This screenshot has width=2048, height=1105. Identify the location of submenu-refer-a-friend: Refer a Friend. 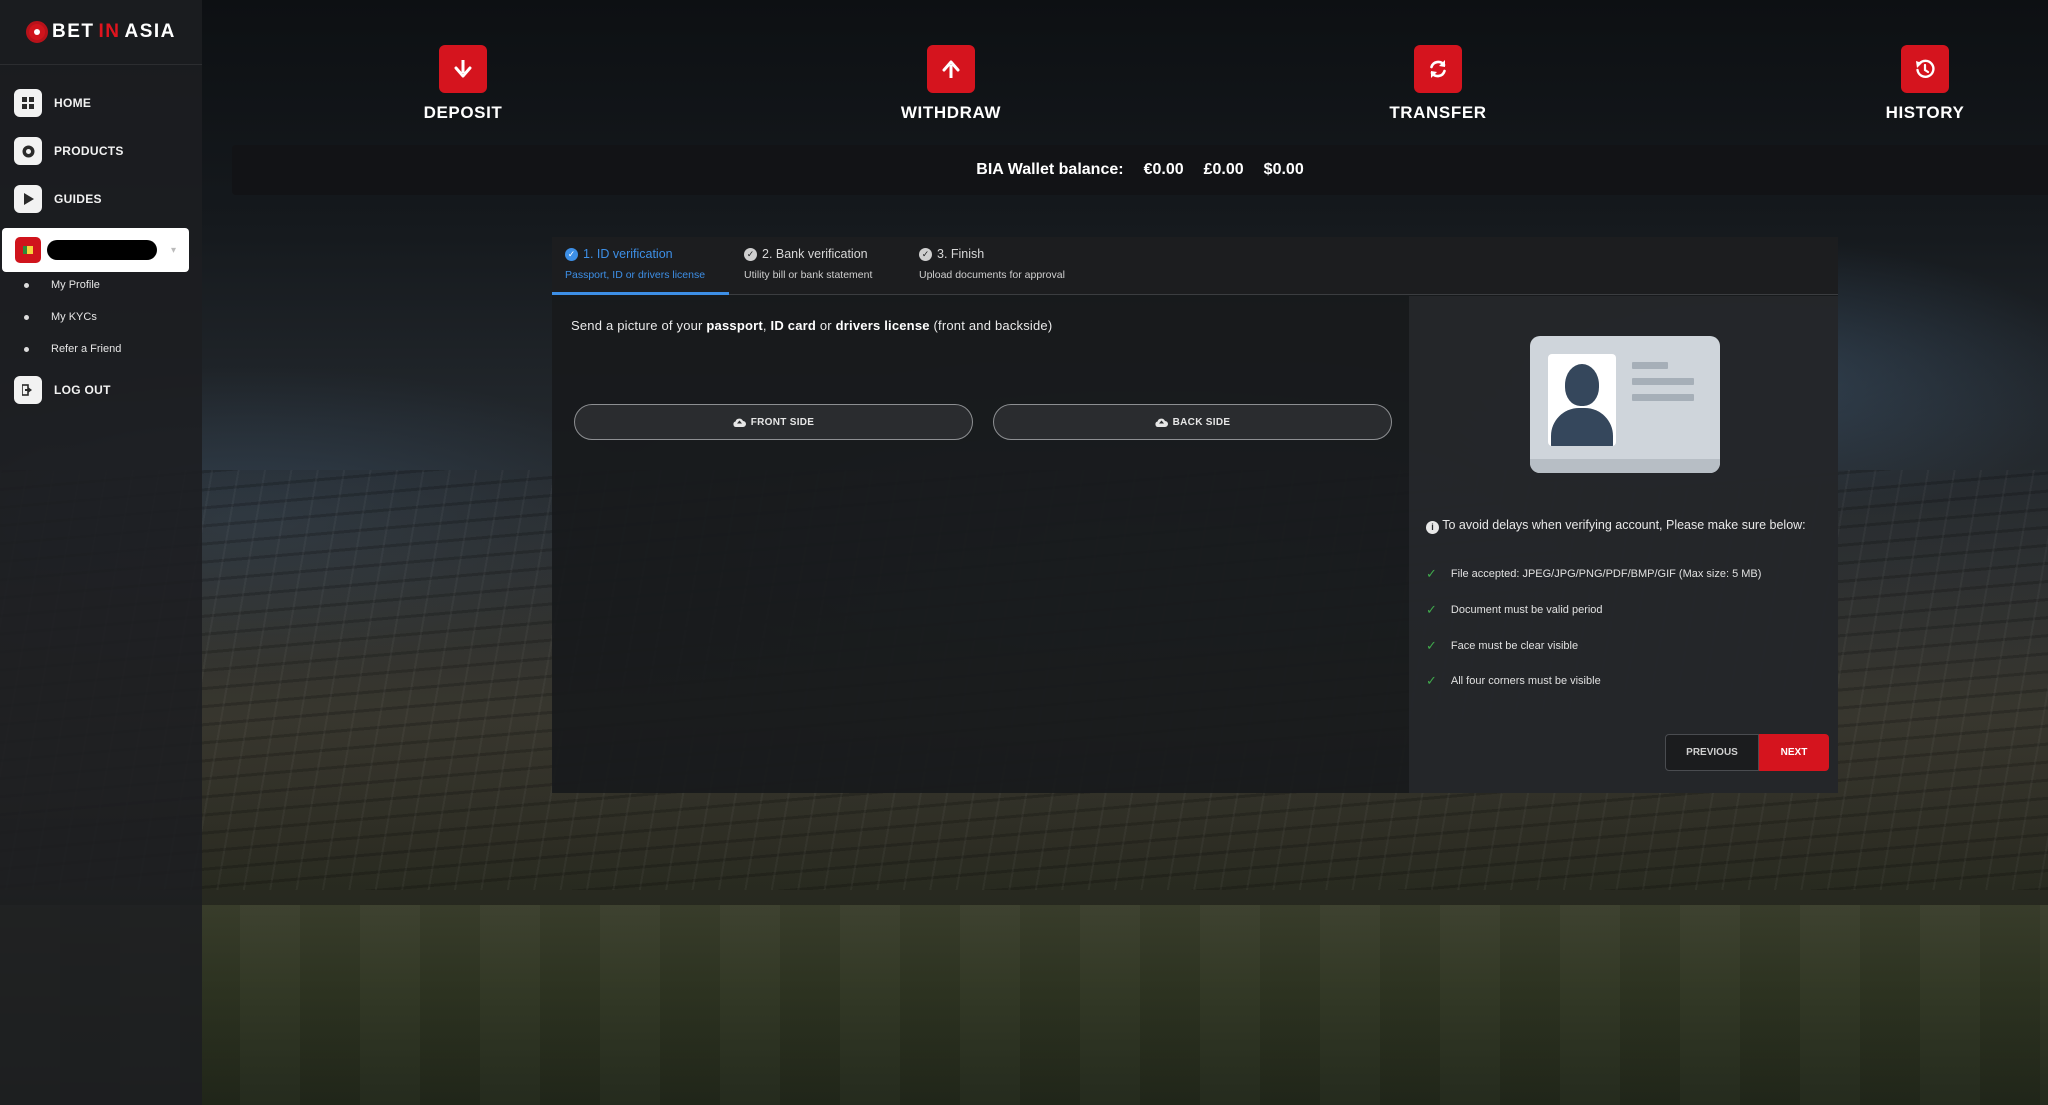
(72, 349).